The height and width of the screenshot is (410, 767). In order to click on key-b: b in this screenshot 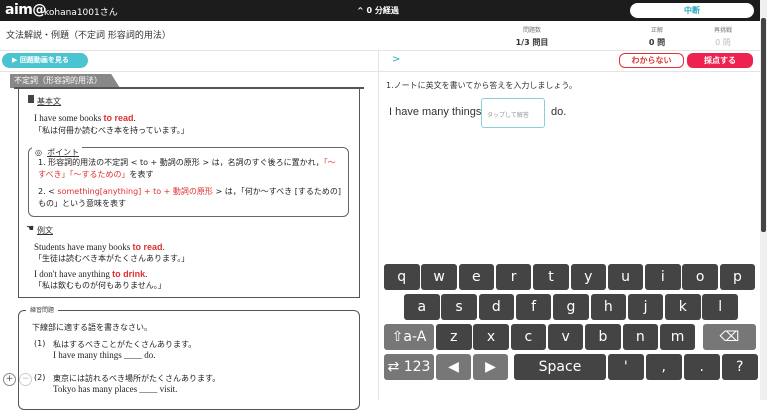, I will do `click(603, 337)`.